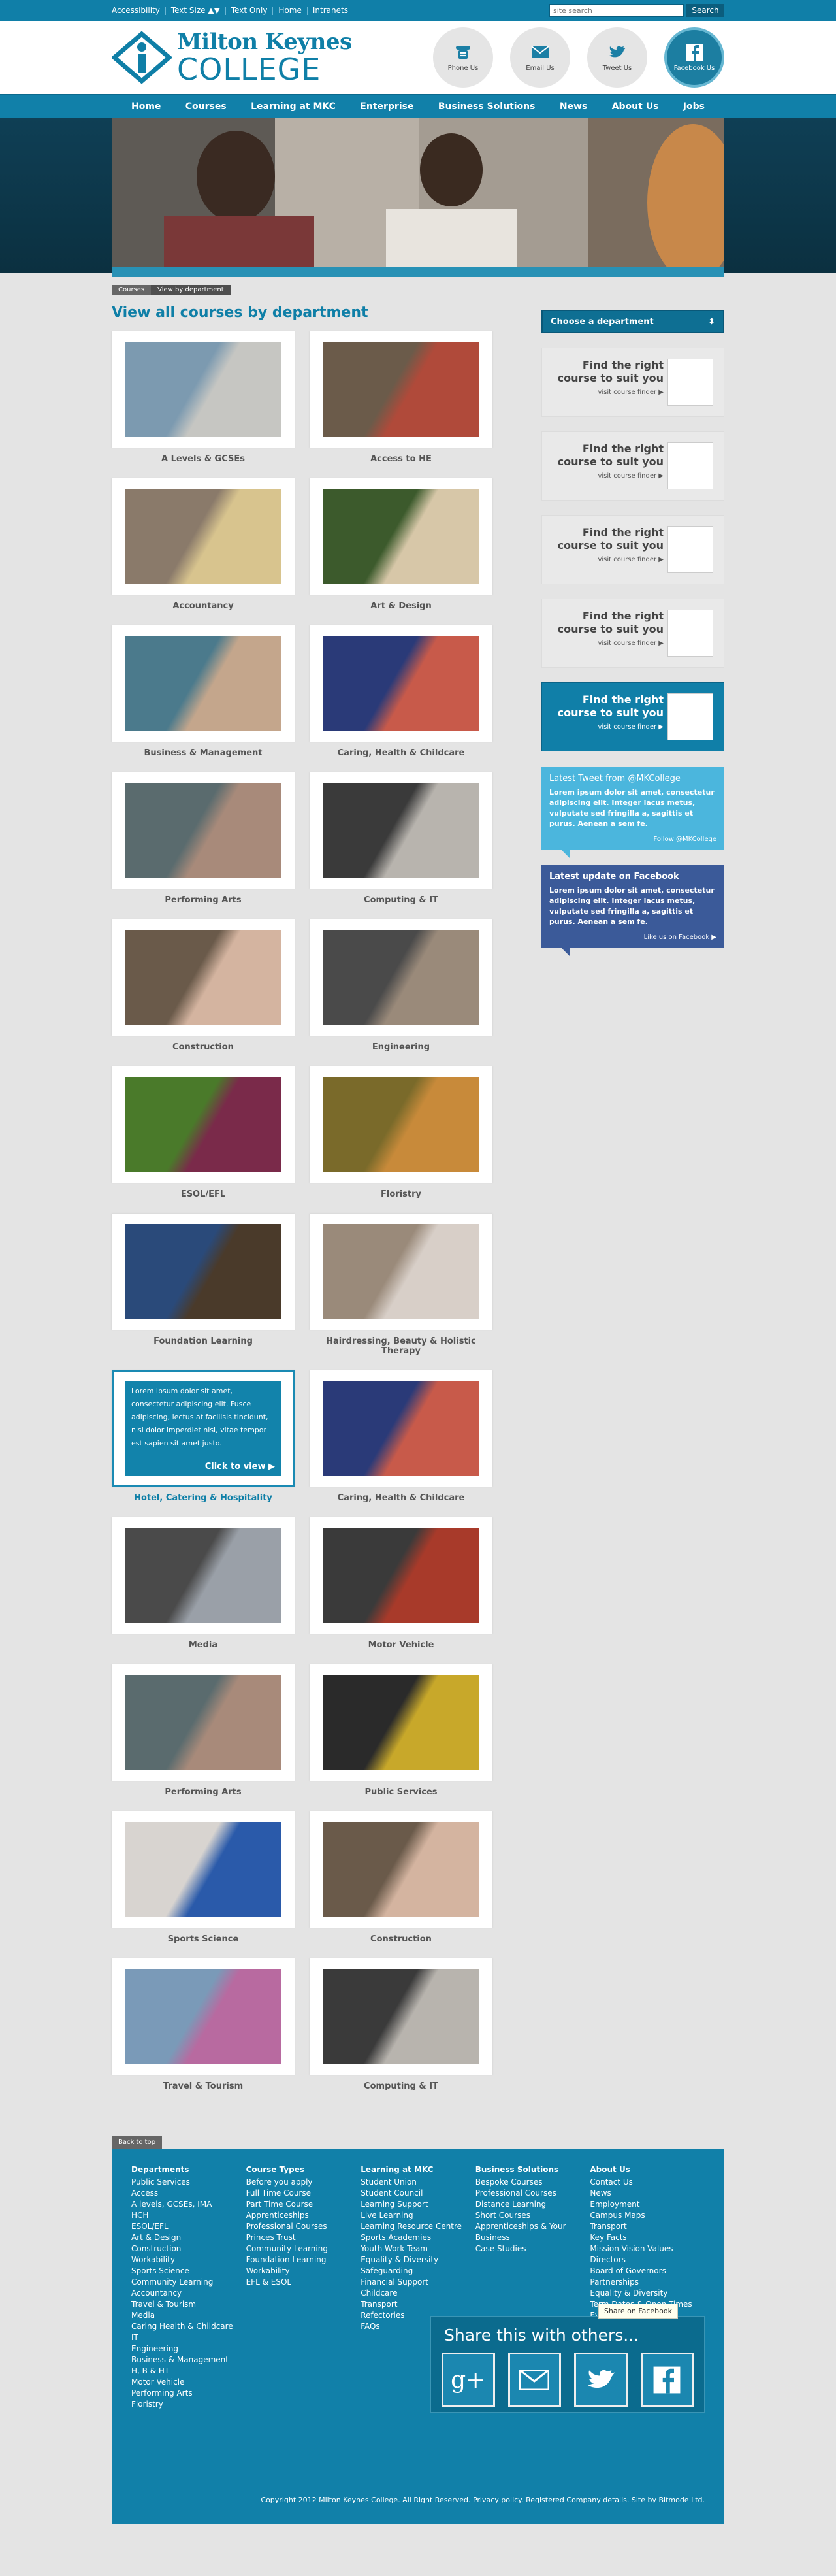  I want to click on course-card: ESOL/EFL, so click(203, 1132).